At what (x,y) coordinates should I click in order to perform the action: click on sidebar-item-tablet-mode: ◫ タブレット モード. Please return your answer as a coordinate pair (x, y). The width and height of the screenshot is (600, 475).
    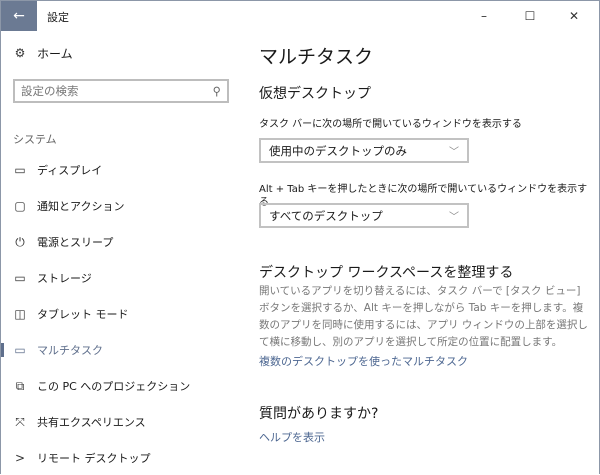
    Looking at the image, I should click on (70, 314).